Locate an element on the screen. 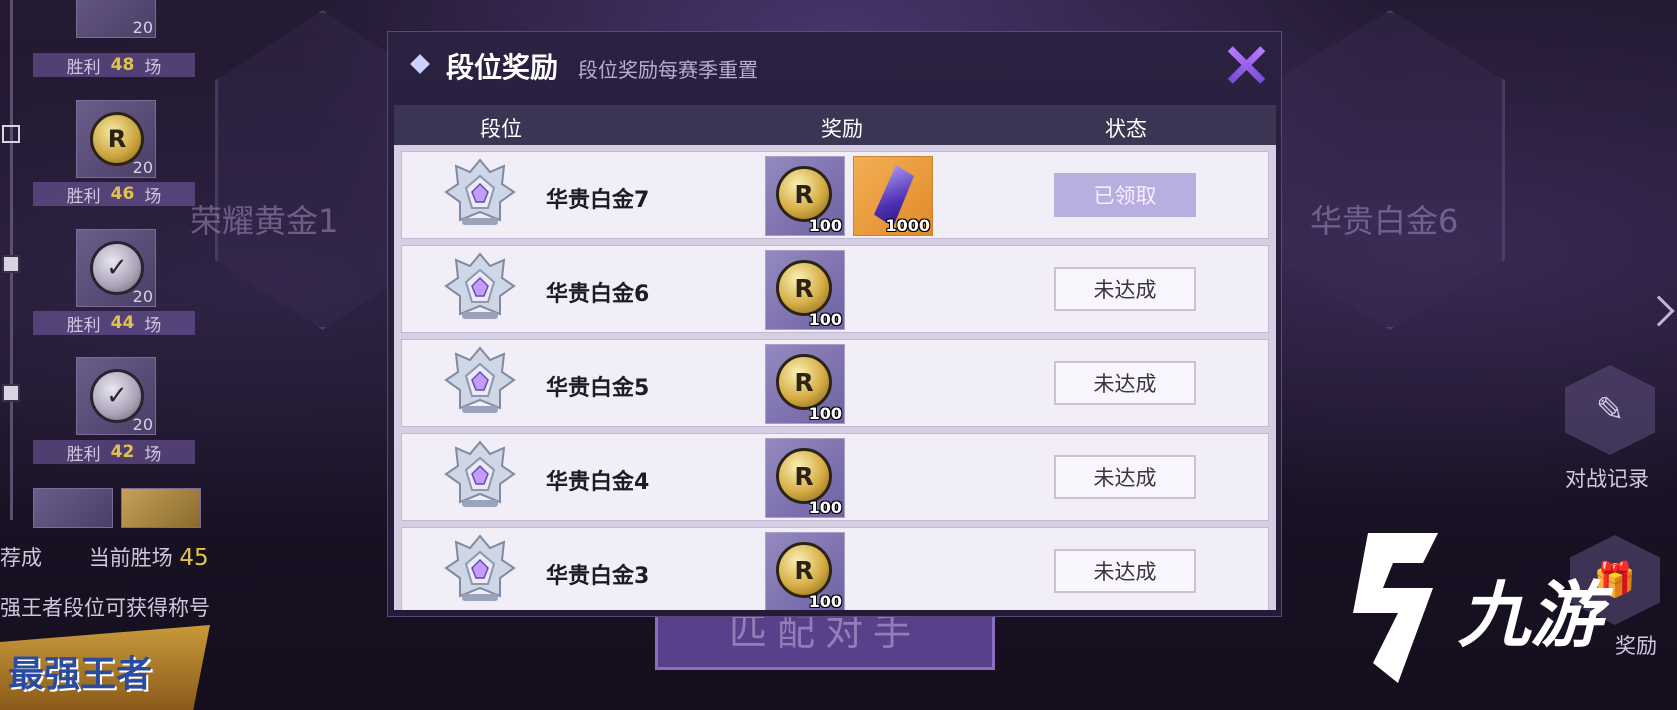 Image resolution: width=1677 pixels, height=710 pixels. table-header: 段位 奖励 状态 is located at coordinates (835, 125).